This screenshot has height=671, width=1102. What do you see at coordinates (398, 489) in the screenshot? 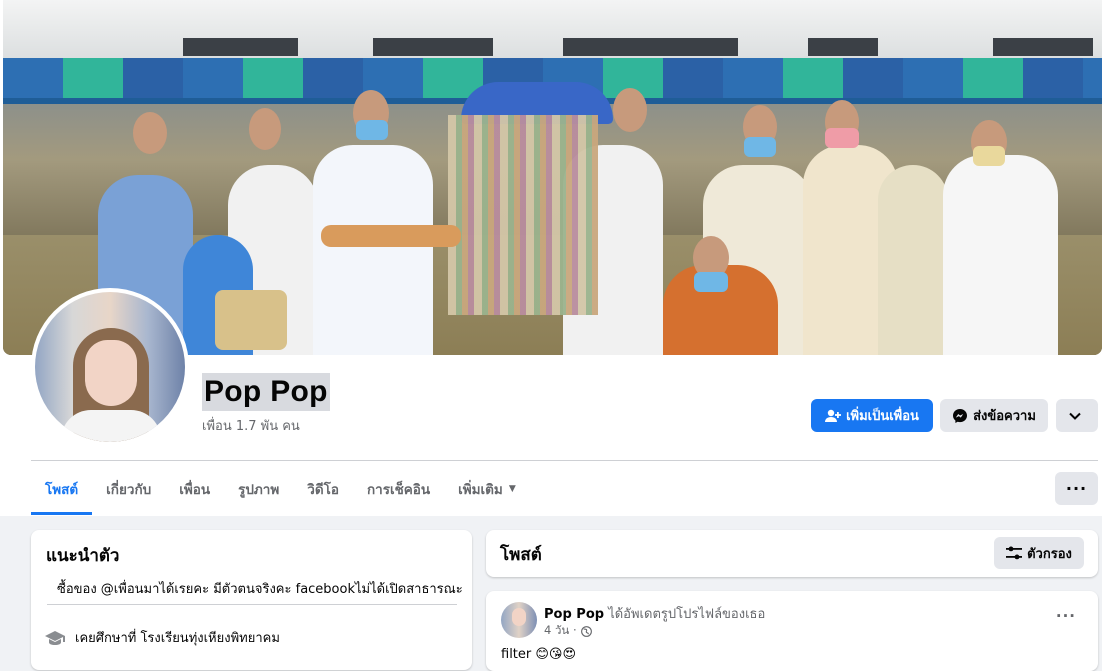
I see `tab-checkins: การเช็คอิน` at bounding box center [398, 489].